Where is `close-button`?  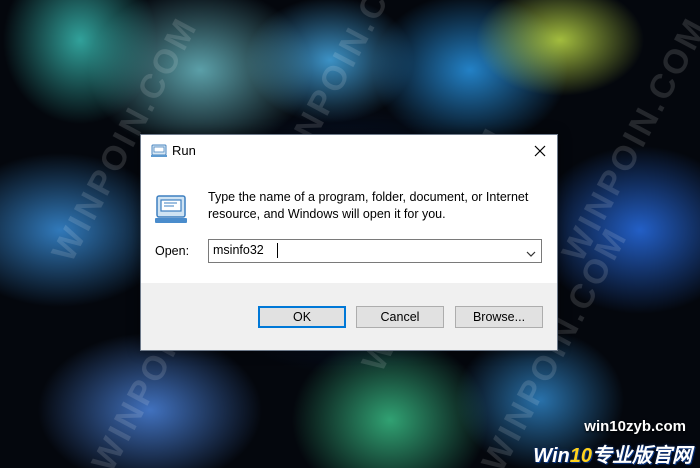 close-button is located at coordinates (540, 151).